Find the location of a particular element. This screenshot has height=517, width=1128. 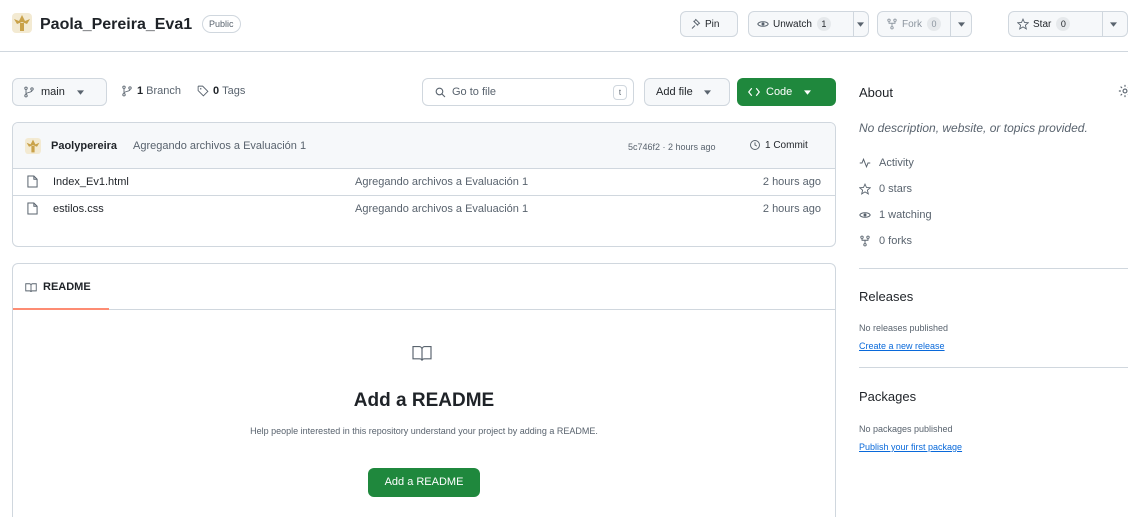

add-file-label: Add file is located at coordinates (674, 92).